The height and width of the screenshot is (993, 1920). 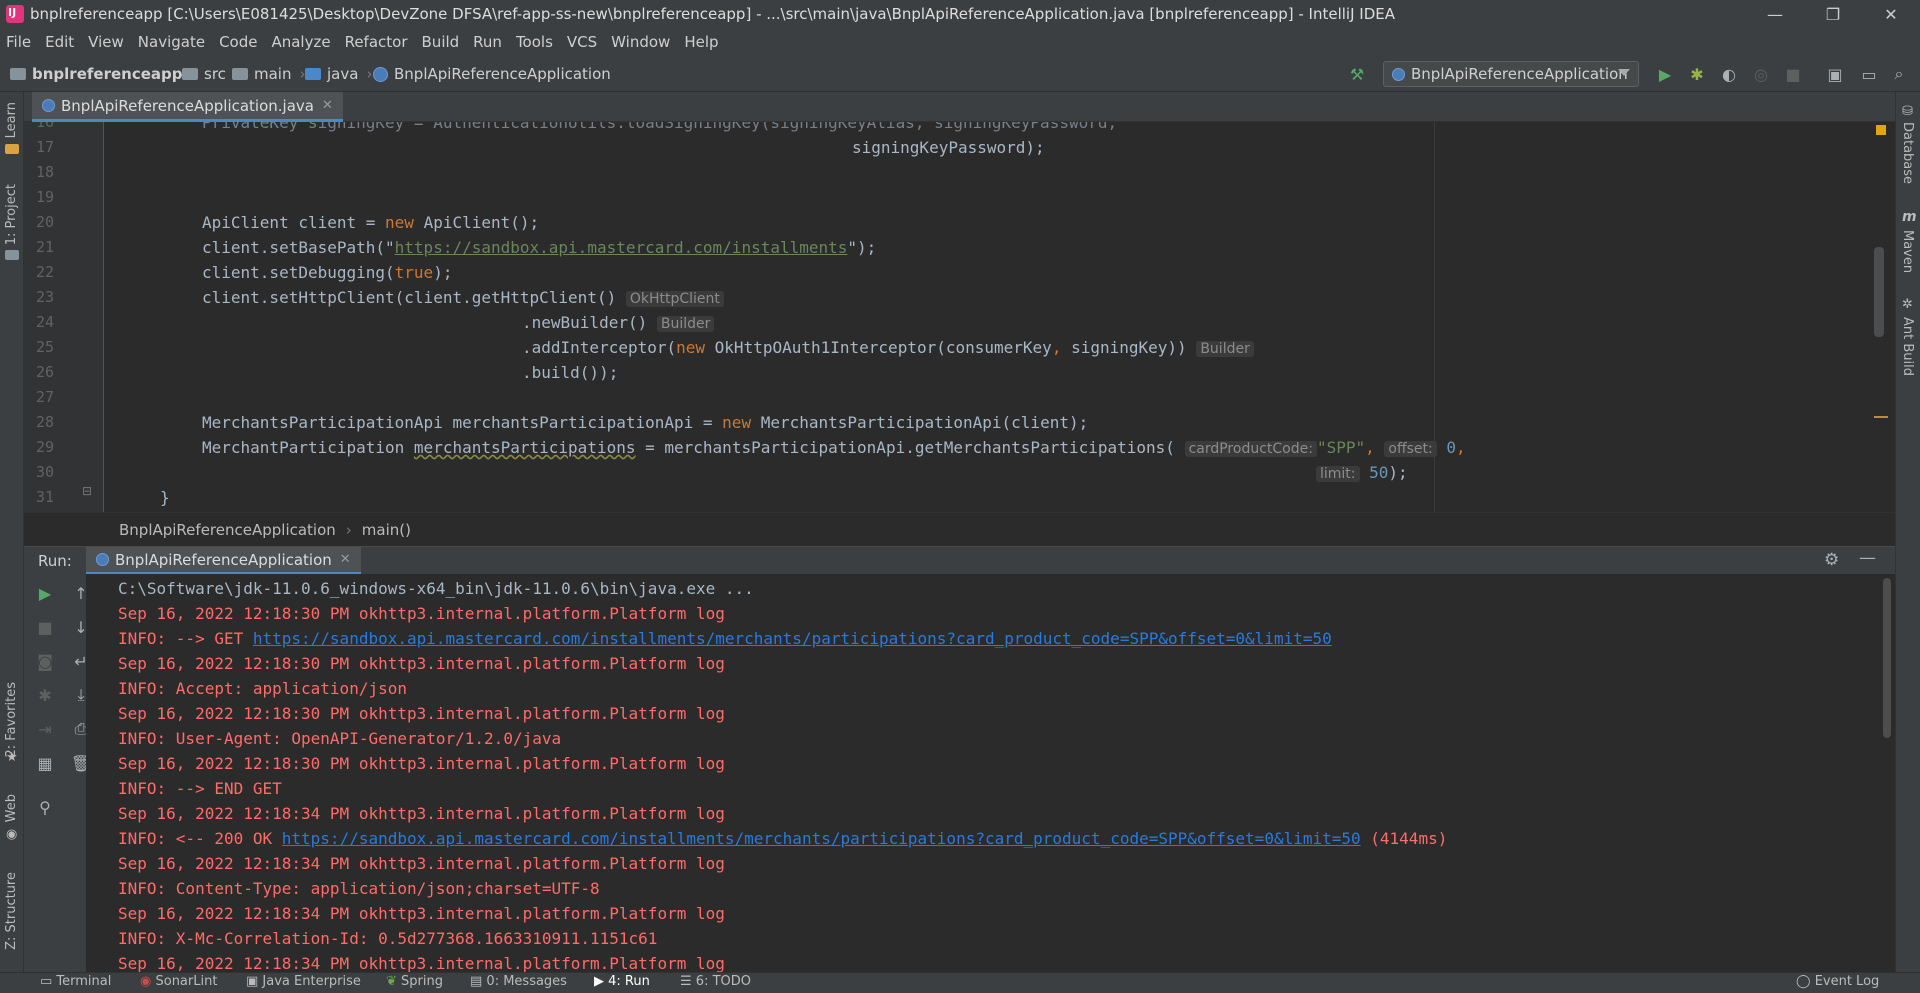 I want to click on console-scrollbar, so click(x=1887, y=773).